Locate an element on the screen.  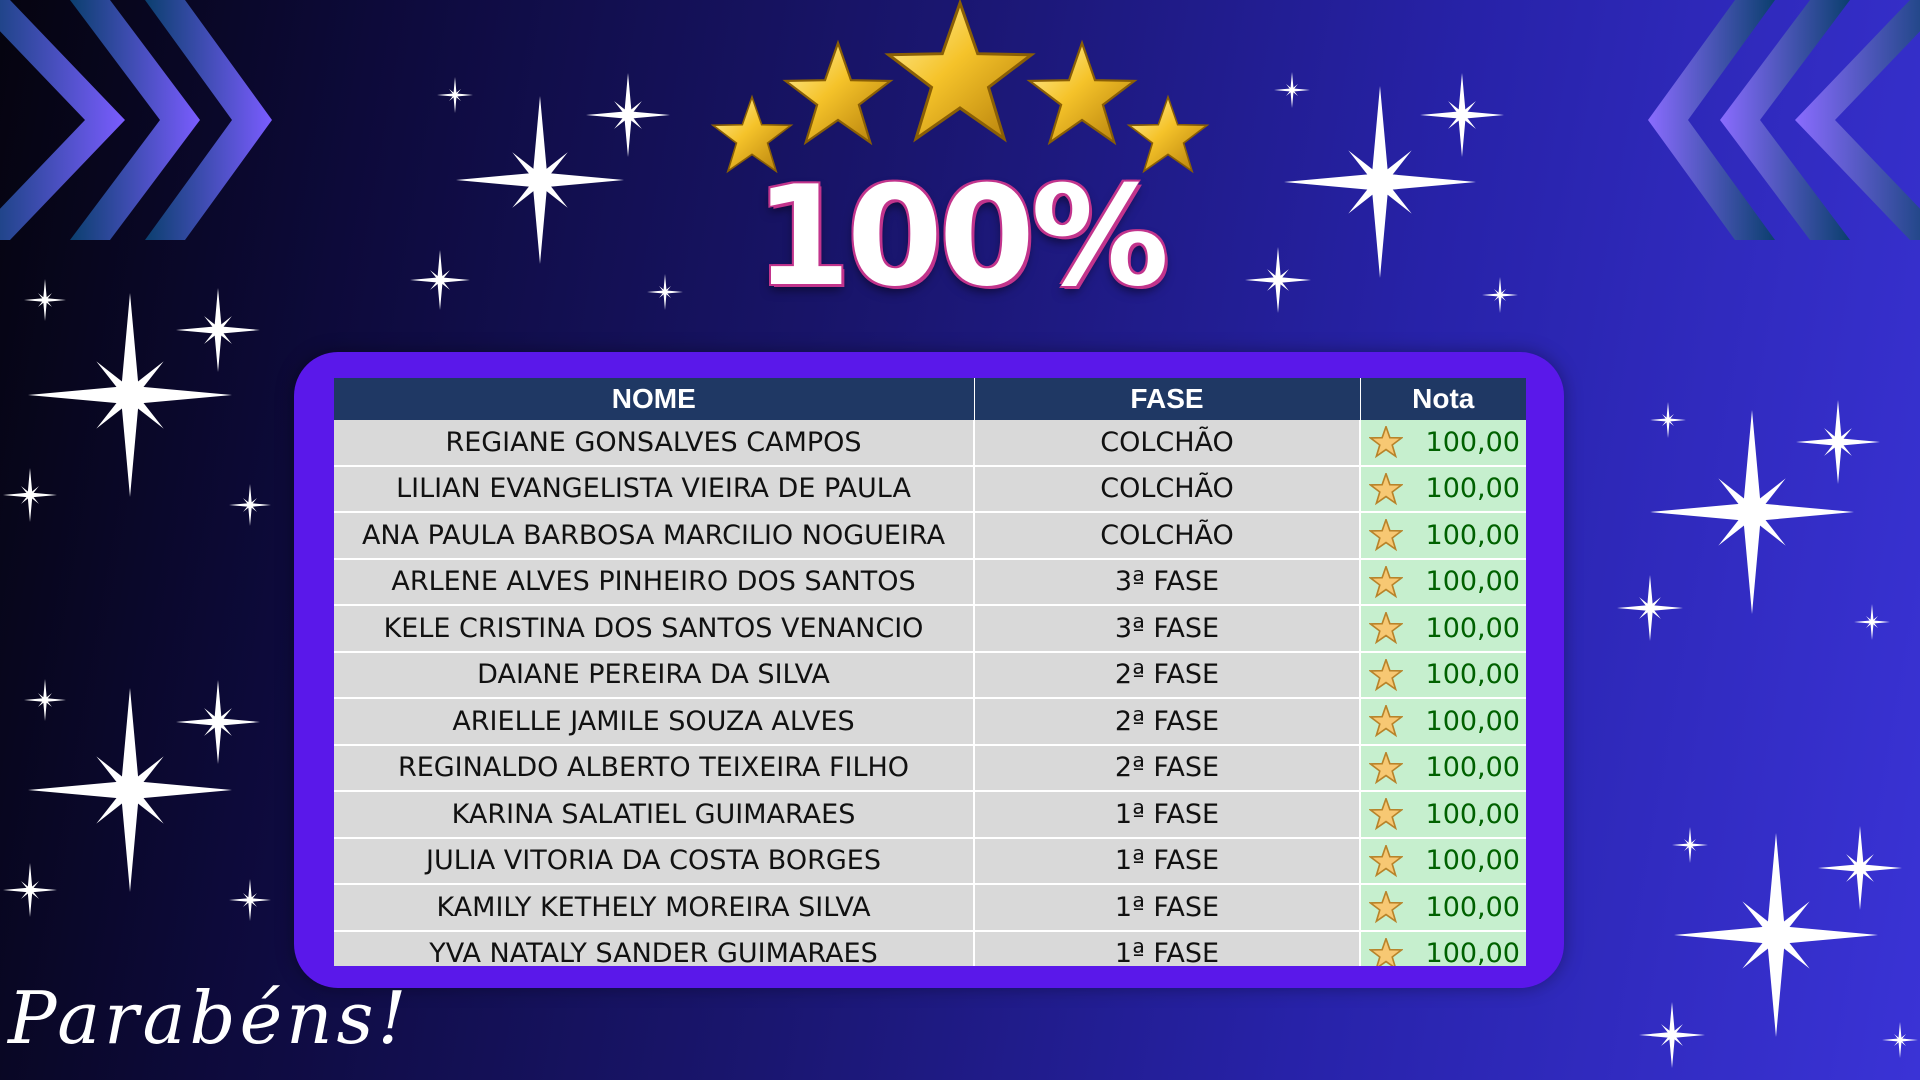
headline-percent: 100% is located at coordinates (961, 236).